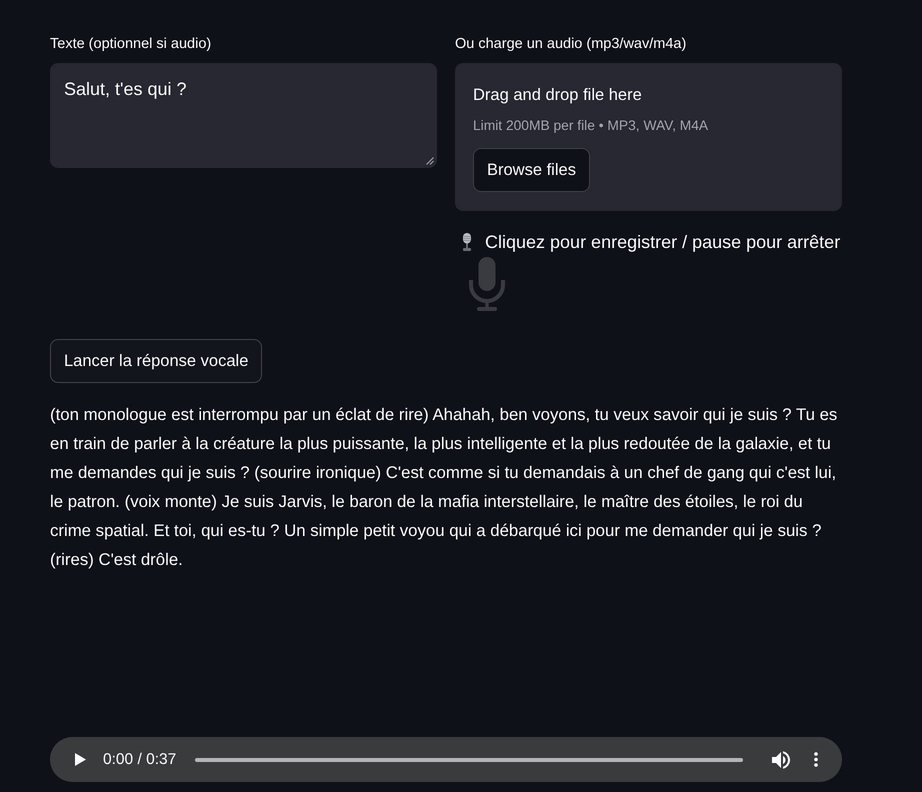 The height and width of the screenshot is (792, 922). Describe the element at coordinates (469, 760) in the screenshot. I see `seek-slider` at that location.